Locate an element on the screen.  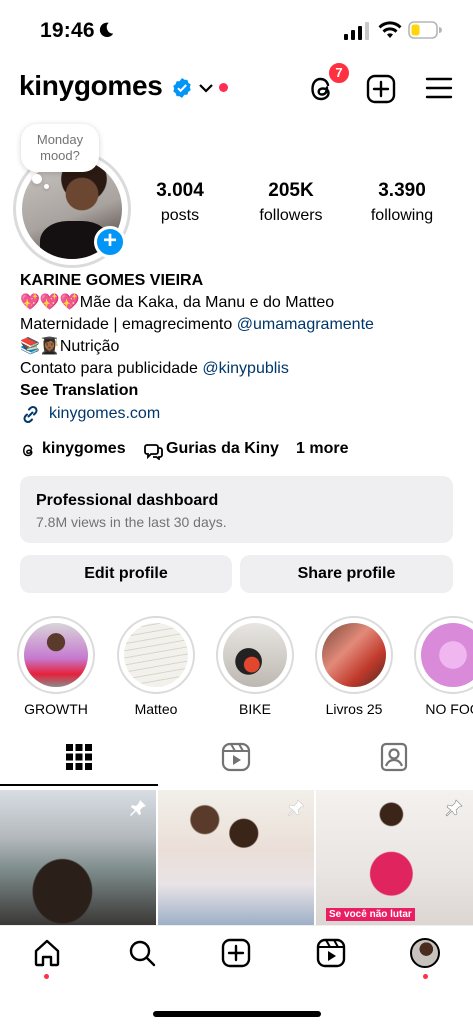
bio-line-3: 📚👩🏾‍🎓Nutrição is located at coordinates (70, 346).